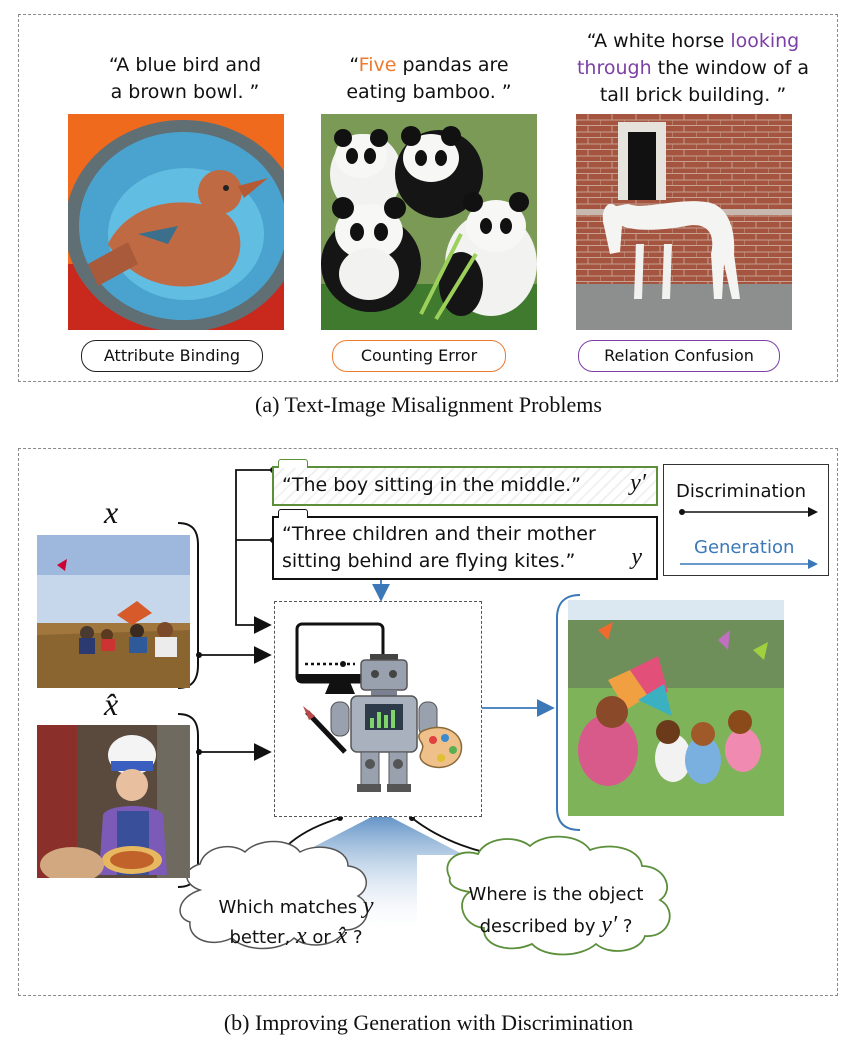  What do you see at coordinates (609, 925) in the screenshot?
I see `cloud-var-y-prime: y′` at bounding box center [609, 925].